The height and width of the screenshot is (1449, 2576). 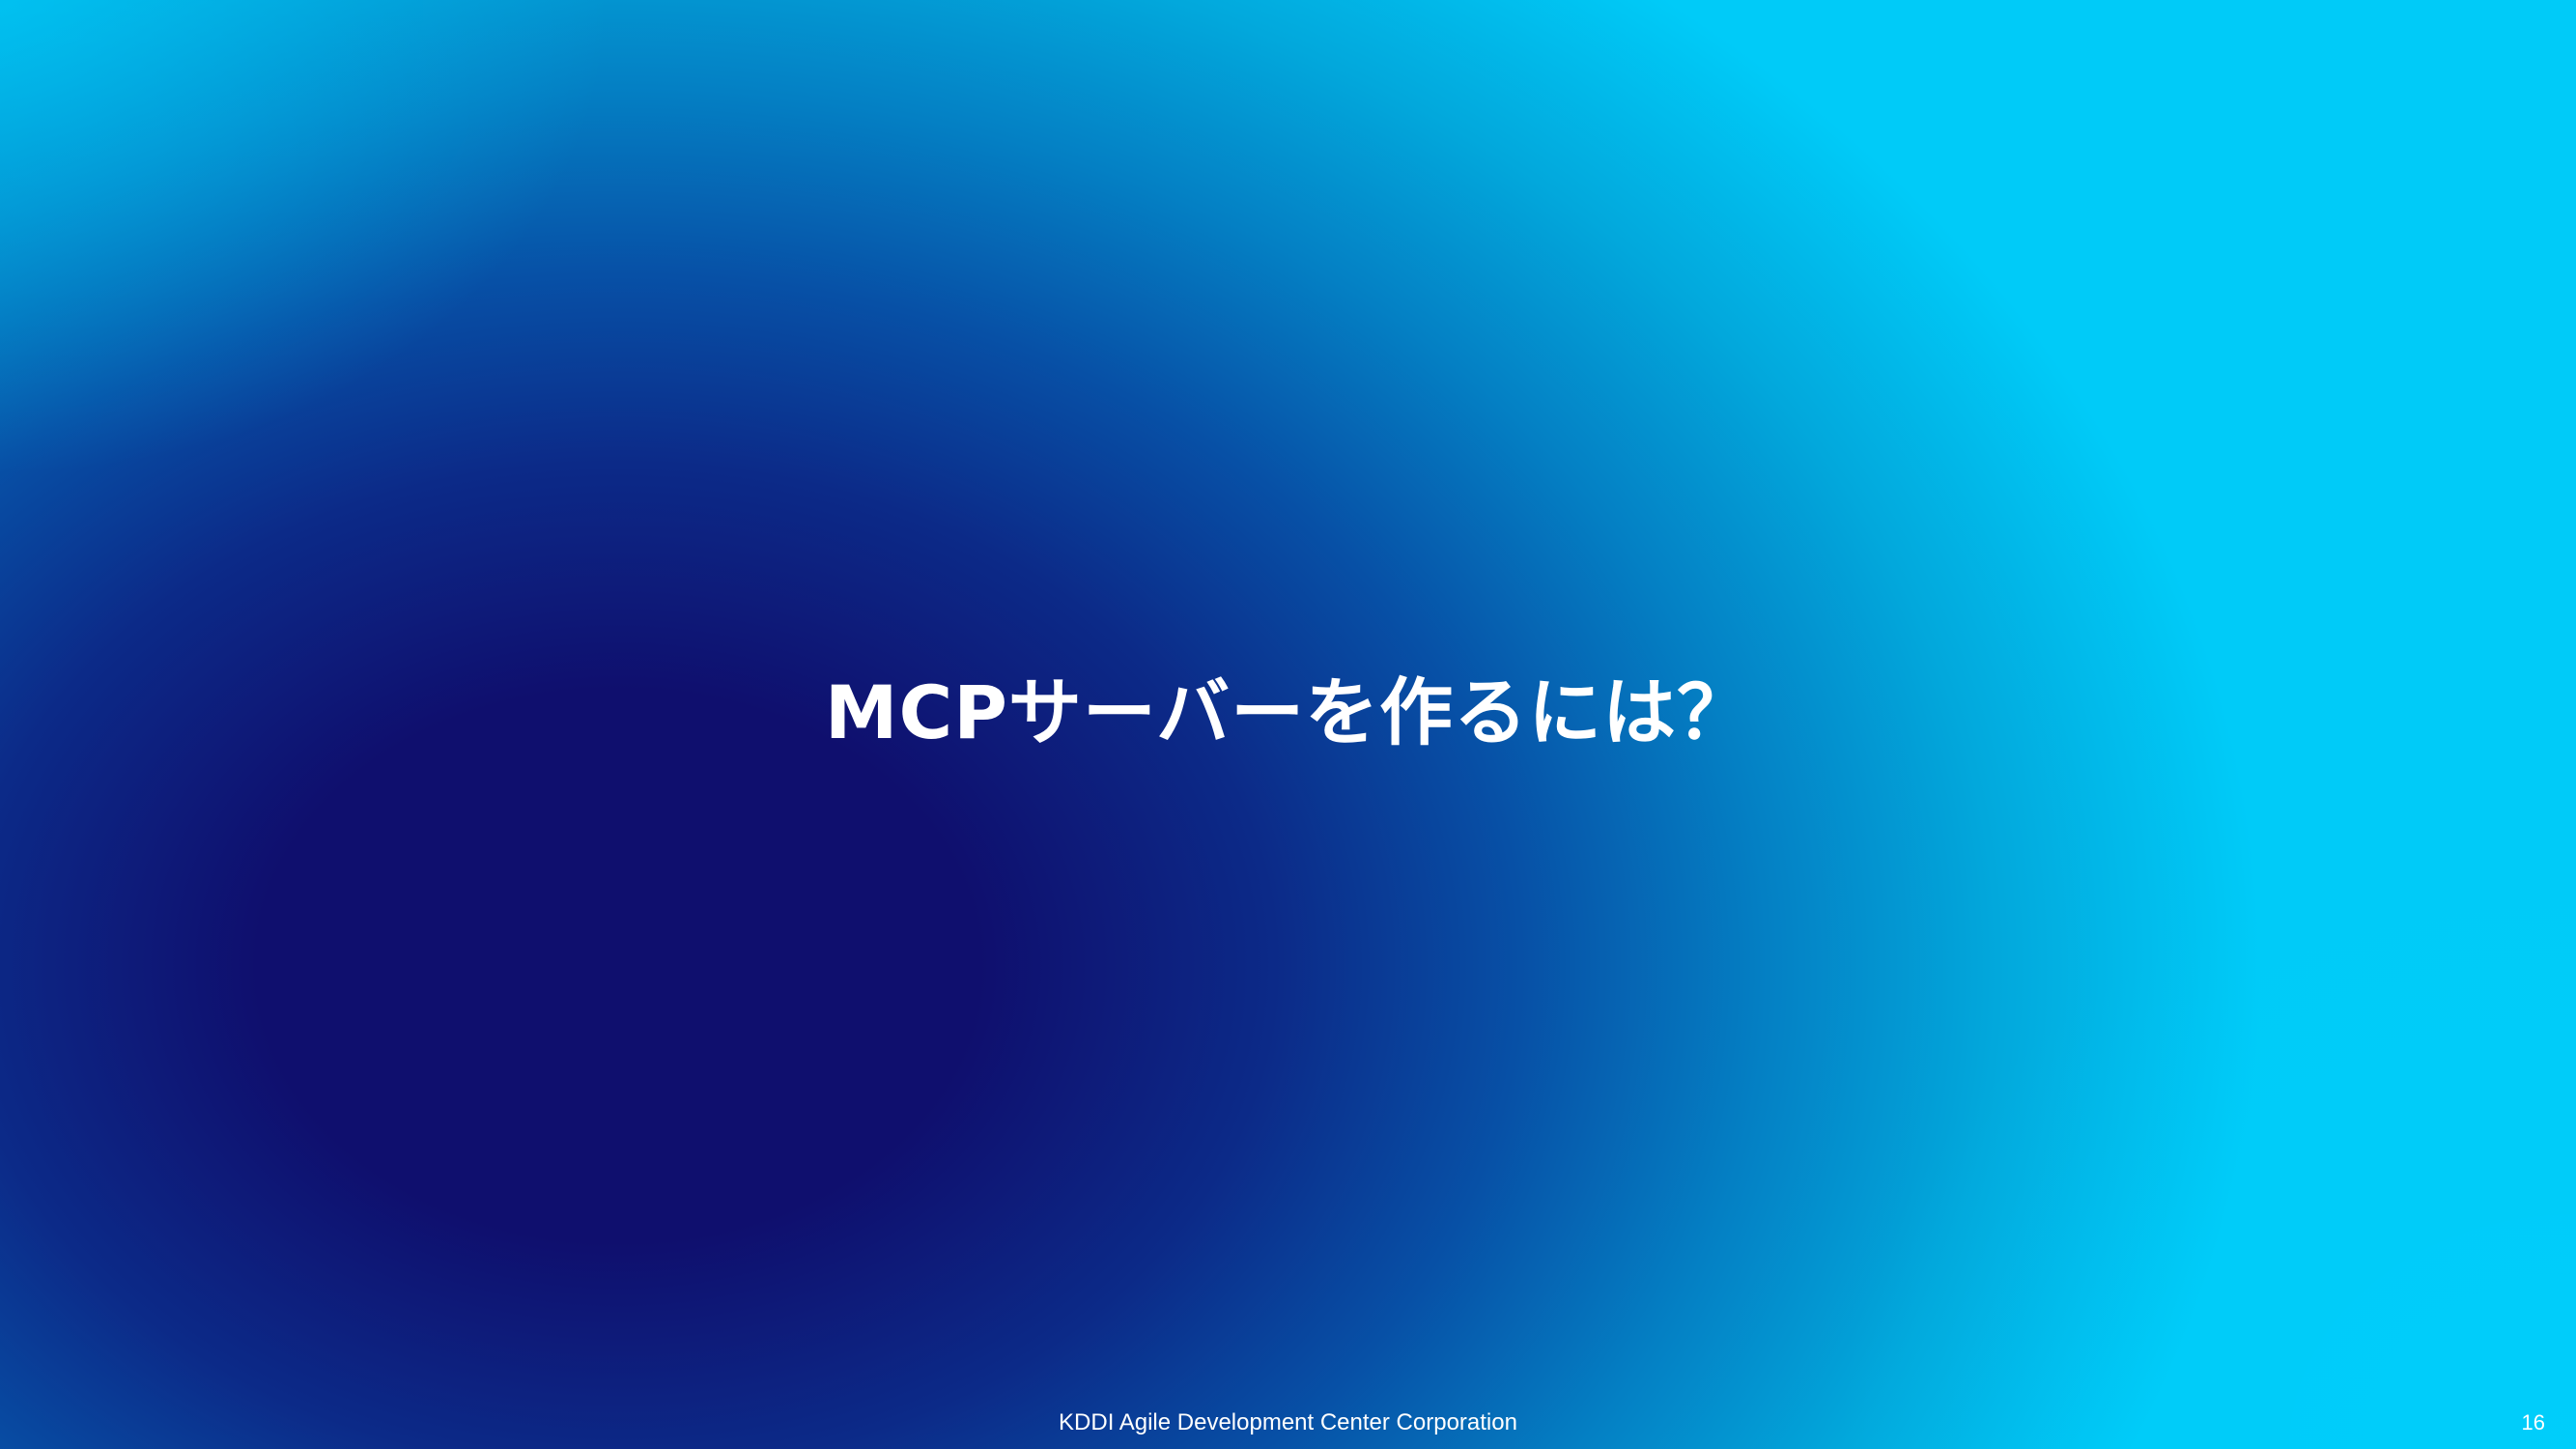 What do you see at coordinates (2533, 1422) in the screenshot?
I see `slide-page-number: 16` at bounding box center [2533, 1422].